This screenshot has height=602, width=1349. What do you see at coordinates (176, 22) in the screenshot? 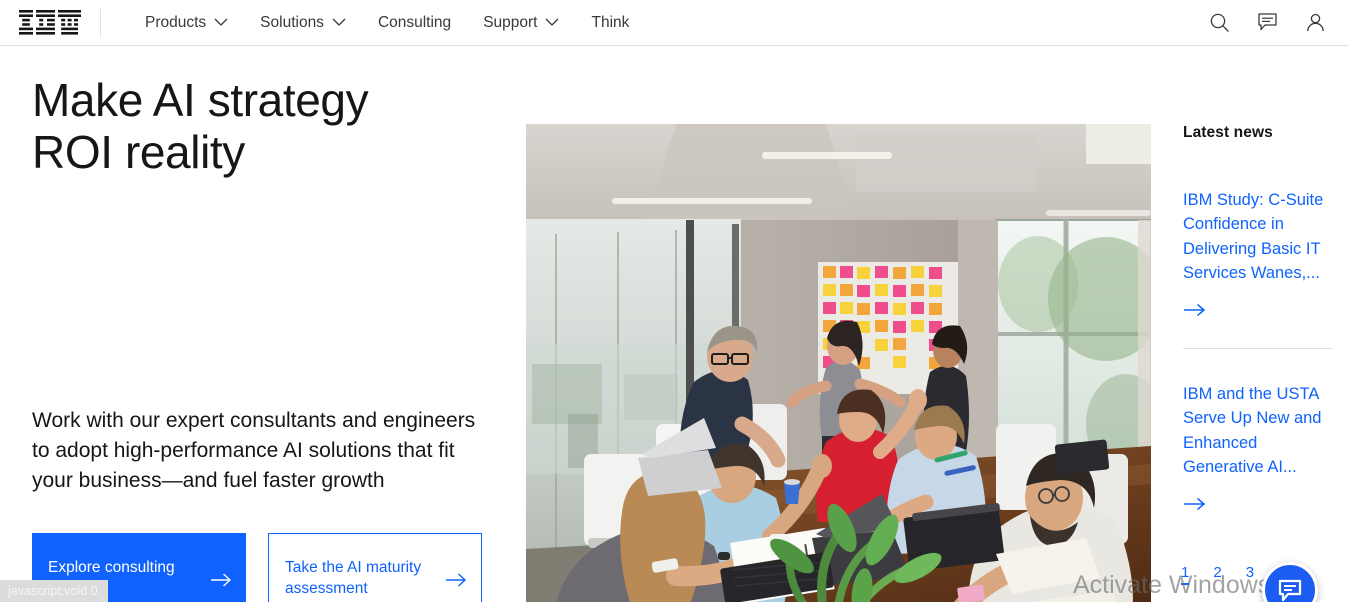
I see `nav-label: Products` at bounding box center [176, 22].